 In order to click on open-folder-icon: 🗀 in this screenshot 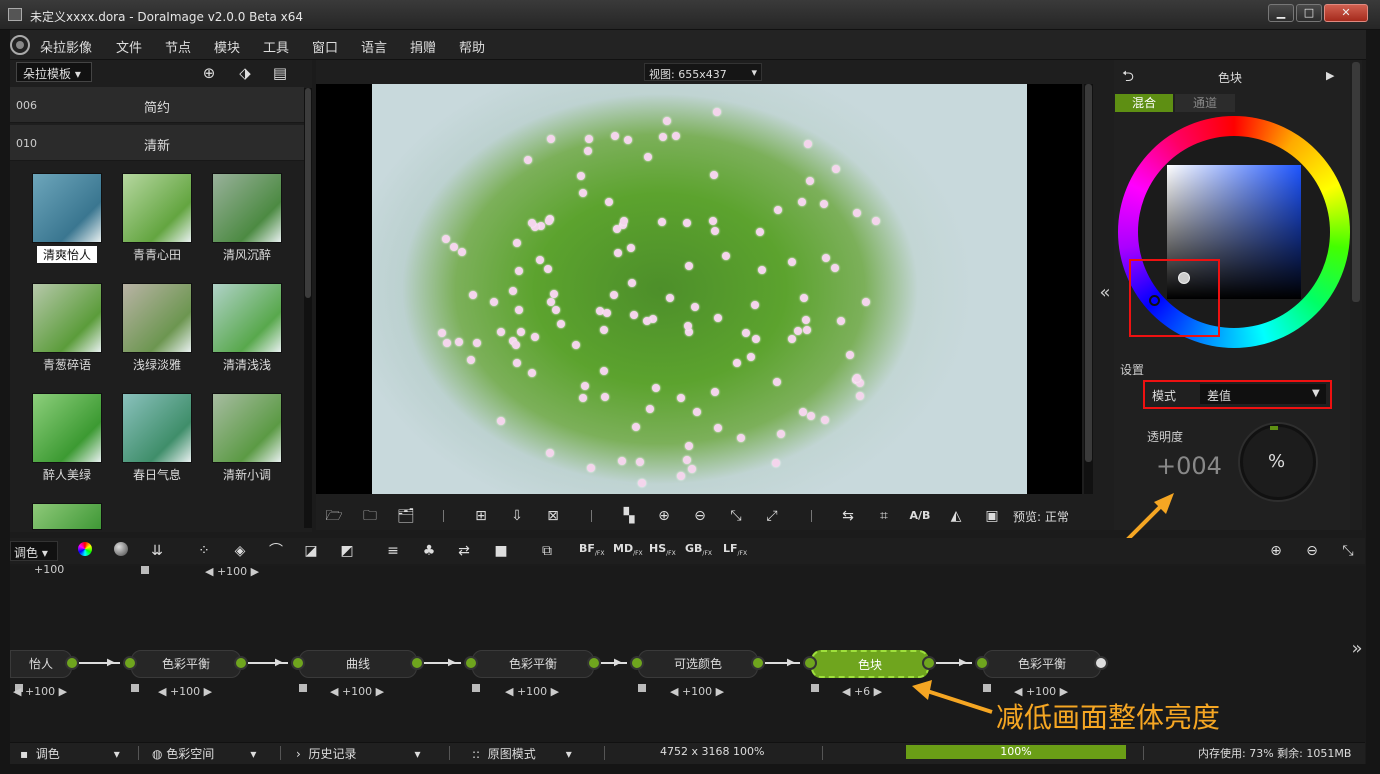, I will do `click(370, 516)`.